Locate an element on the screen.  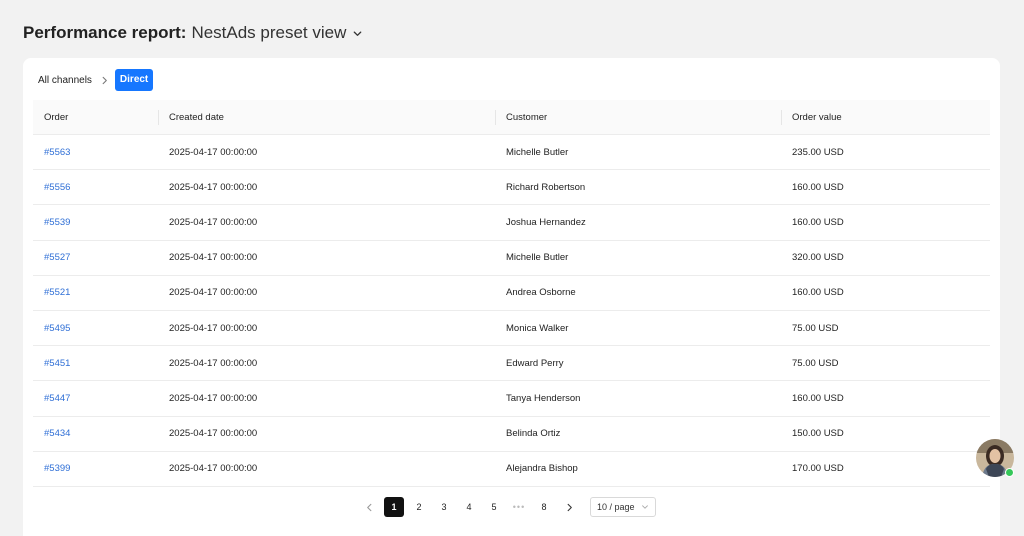
customer-text: Tanya Henderson is located at coordinates (543, 398).